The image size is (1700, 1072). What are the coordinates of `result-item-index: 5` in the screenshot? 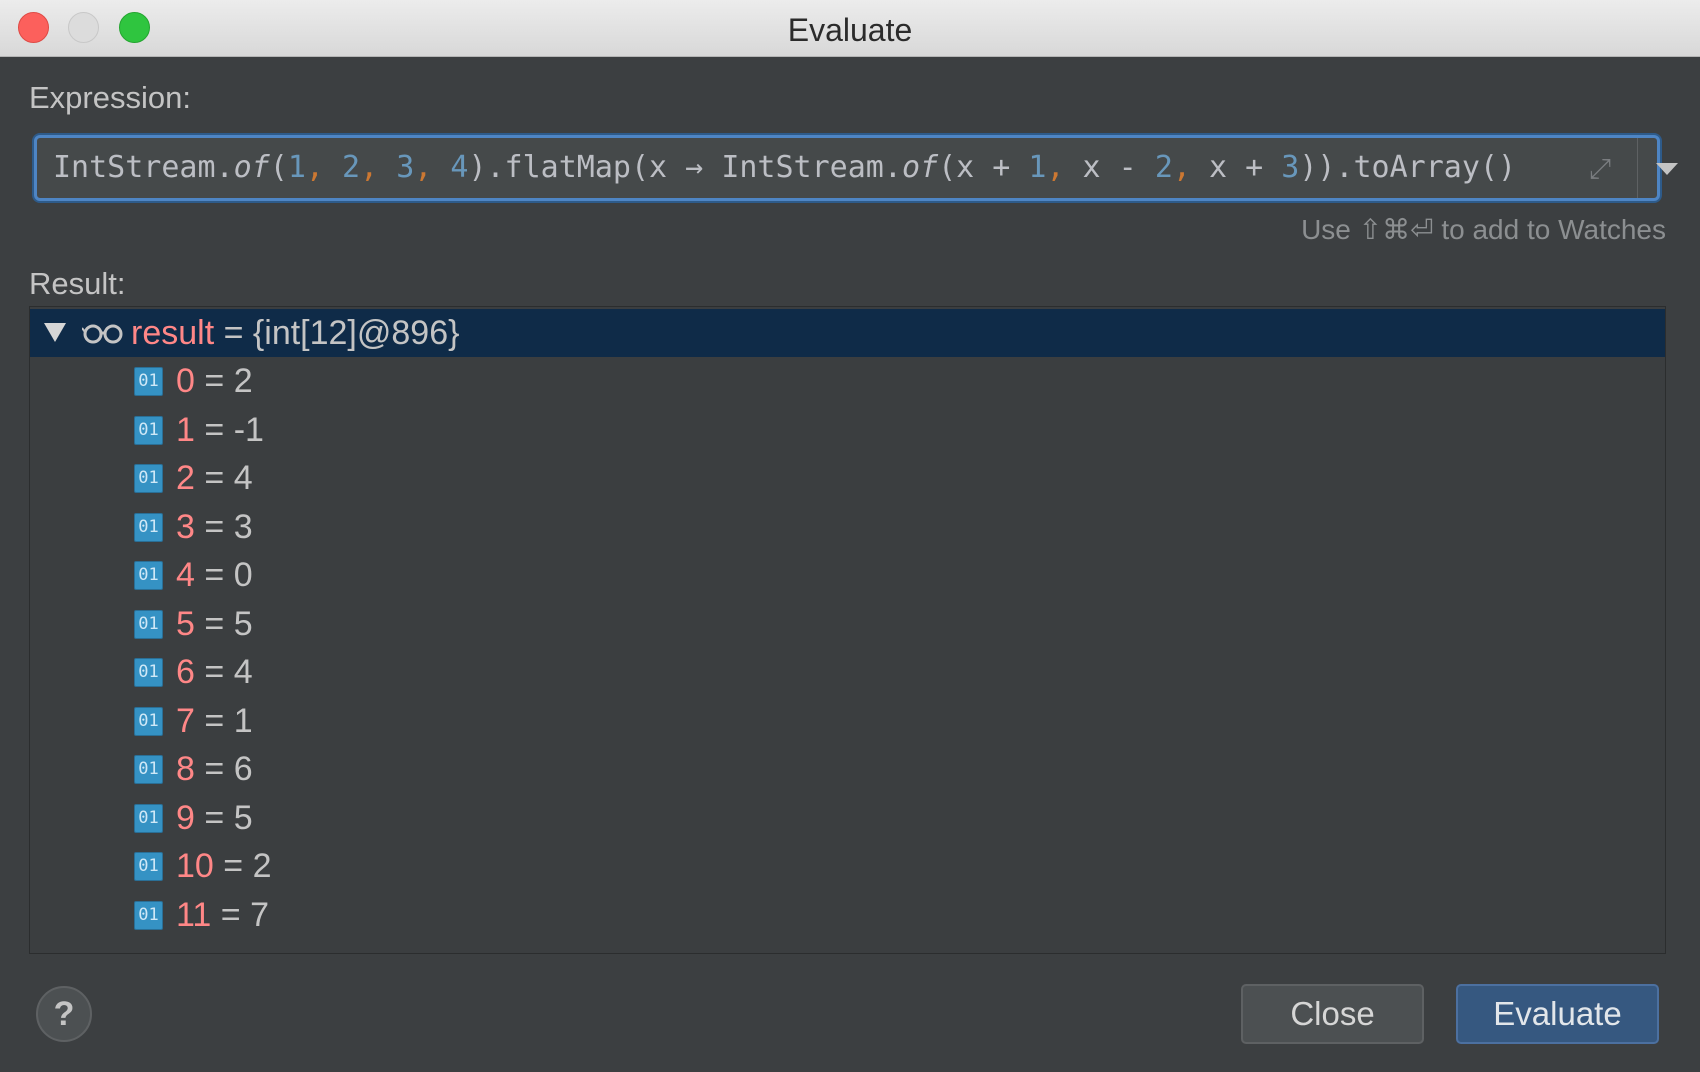 It's located at (185, 623).